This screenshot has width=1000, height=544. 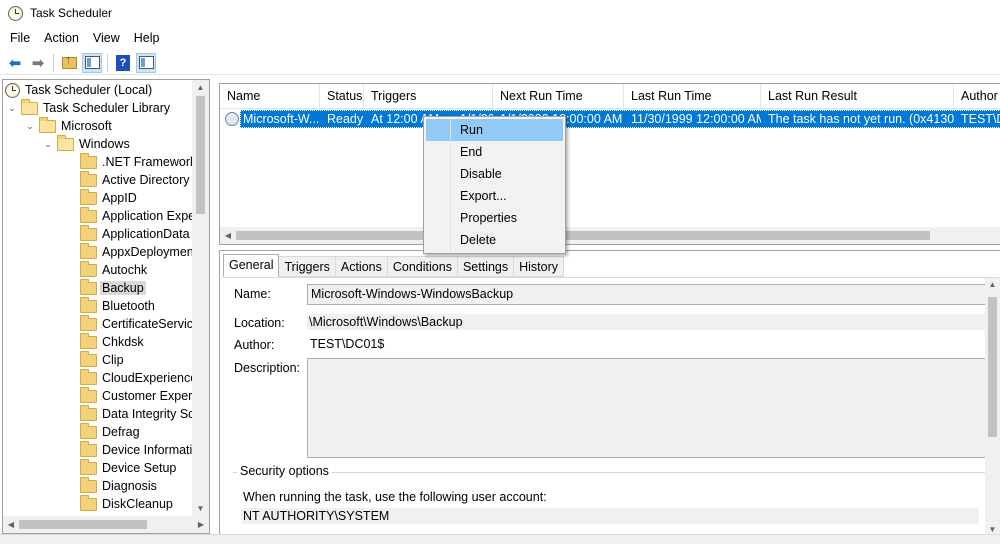 What do you see at coordinates (610, 516) in the screenshot?
I see `security-account-value: NT AUTHORITY\SYSTEM` at bounding box center [610, 516].